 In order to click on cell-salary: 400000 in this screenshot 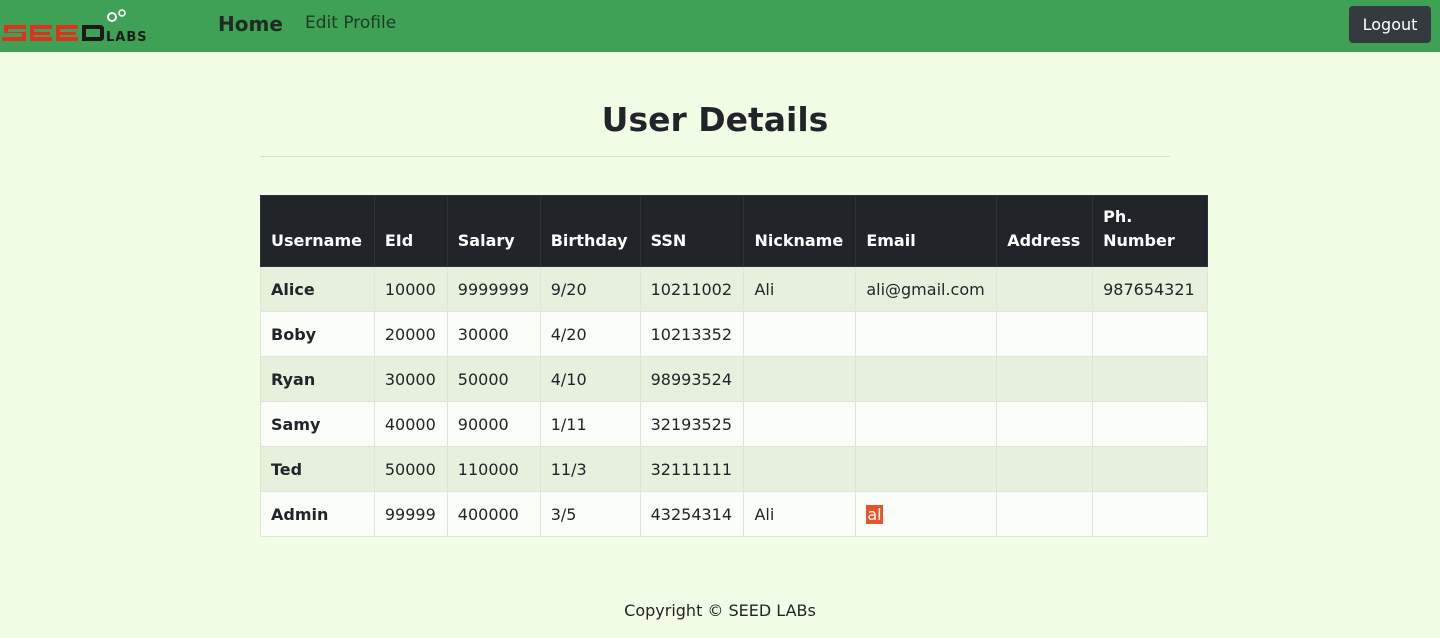, I will do `click(493, 514)`.